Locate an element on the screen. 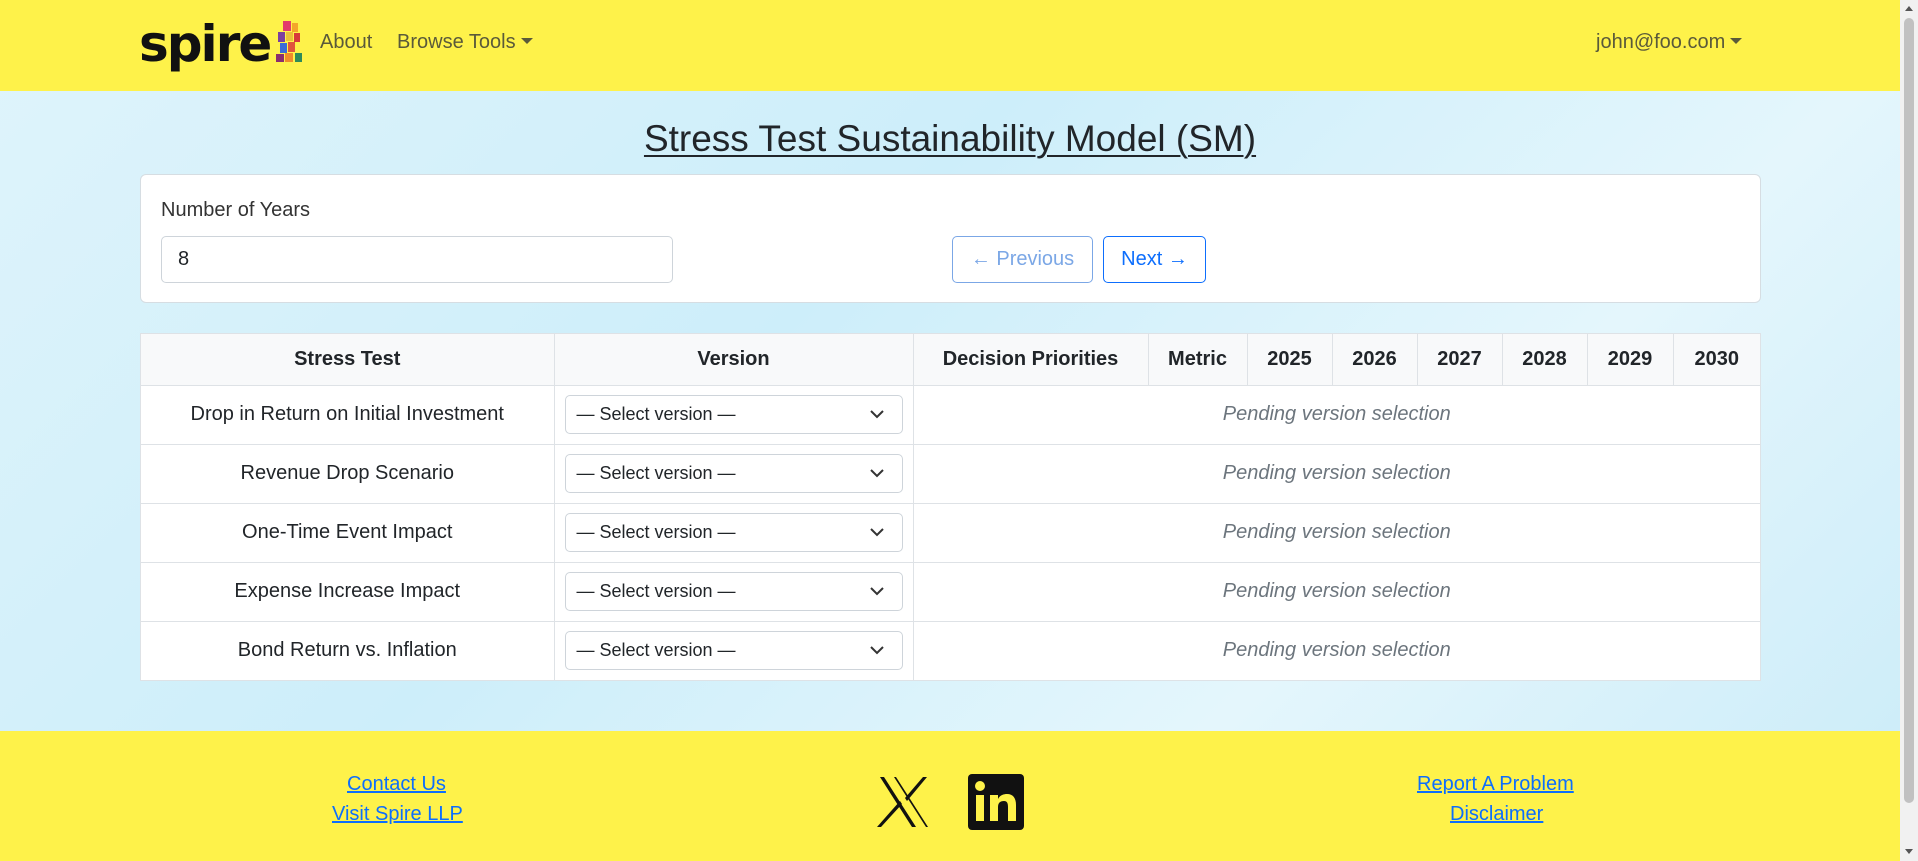 This screenshot has height=861, width=1918. vertical-scrollbar is located at coordinates (1909, 430).